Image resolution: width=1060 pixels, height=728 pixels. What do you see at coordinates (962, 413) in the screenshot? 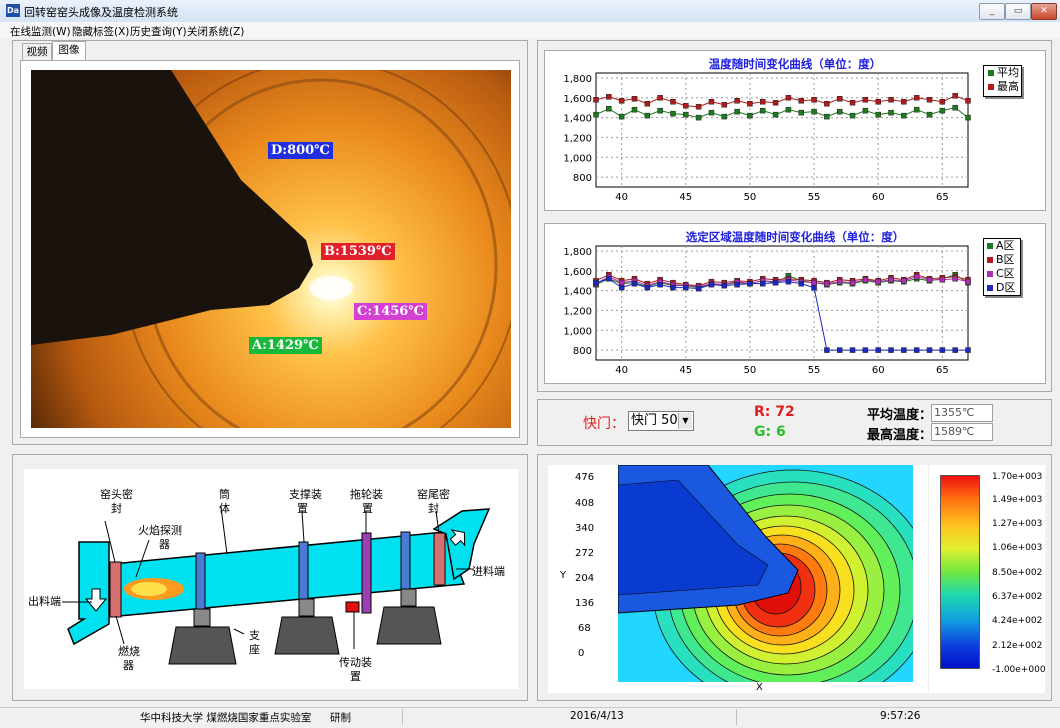
I see `avg-temp-field: 1355℃` at bounding box center [962, 413].